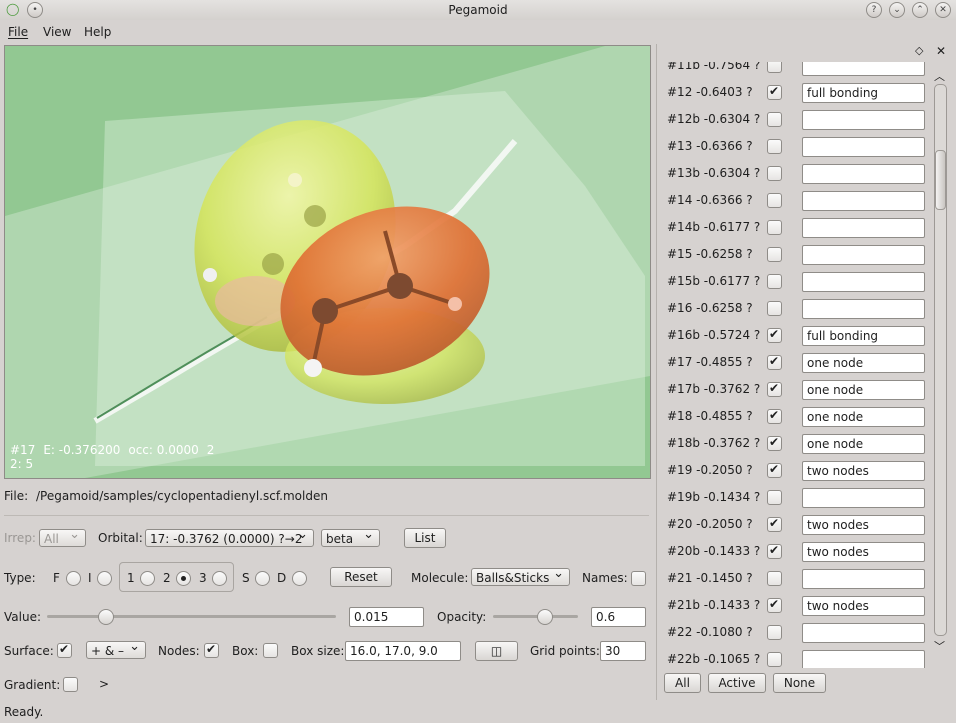 This screenshot has height=723, width=956. Describe the element at coordinates (425, 538) in the screenshot. I see `list-button: List` at that location.